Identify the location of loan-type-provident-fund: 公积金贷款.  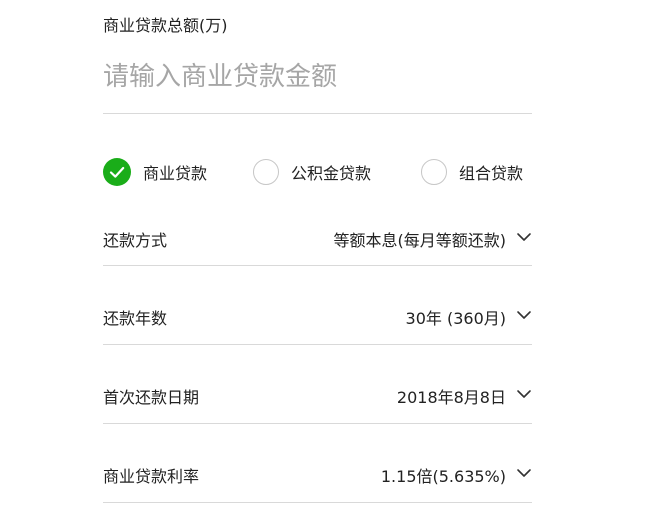
(312, 172).